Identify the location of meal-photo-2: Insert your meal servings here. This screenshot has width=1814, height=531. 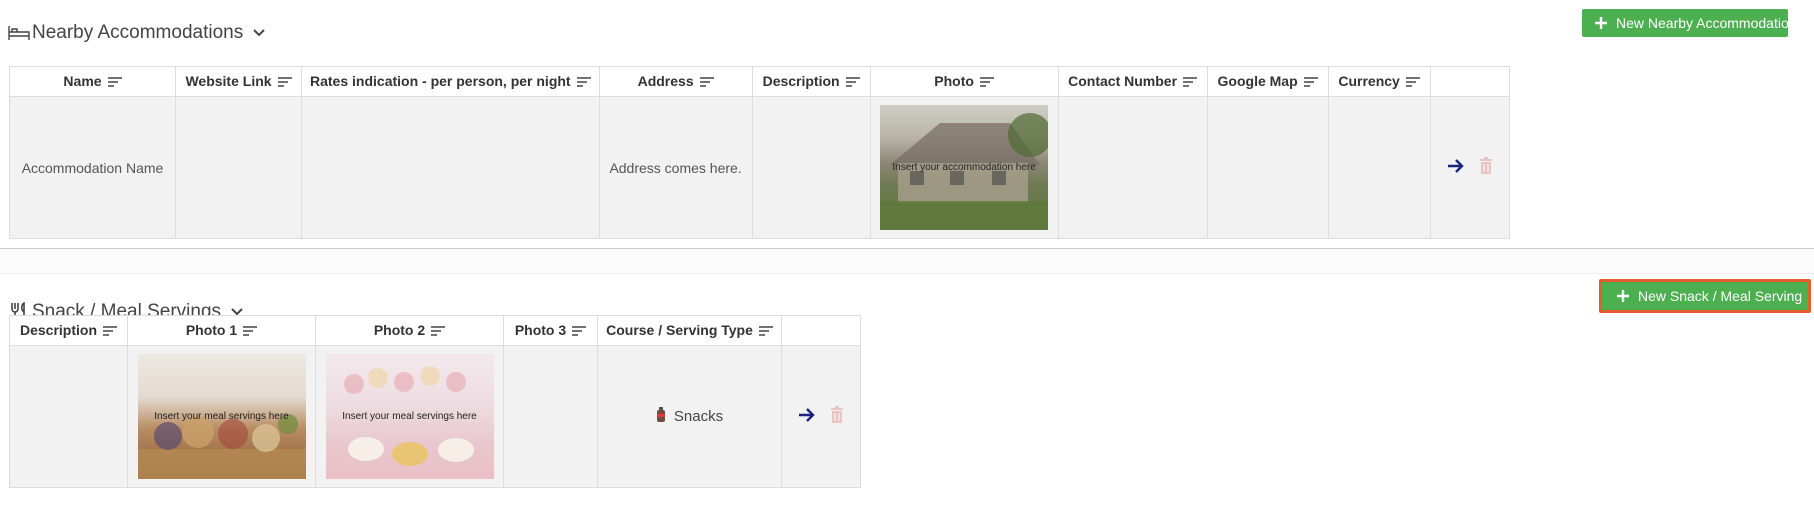
(409, 416).